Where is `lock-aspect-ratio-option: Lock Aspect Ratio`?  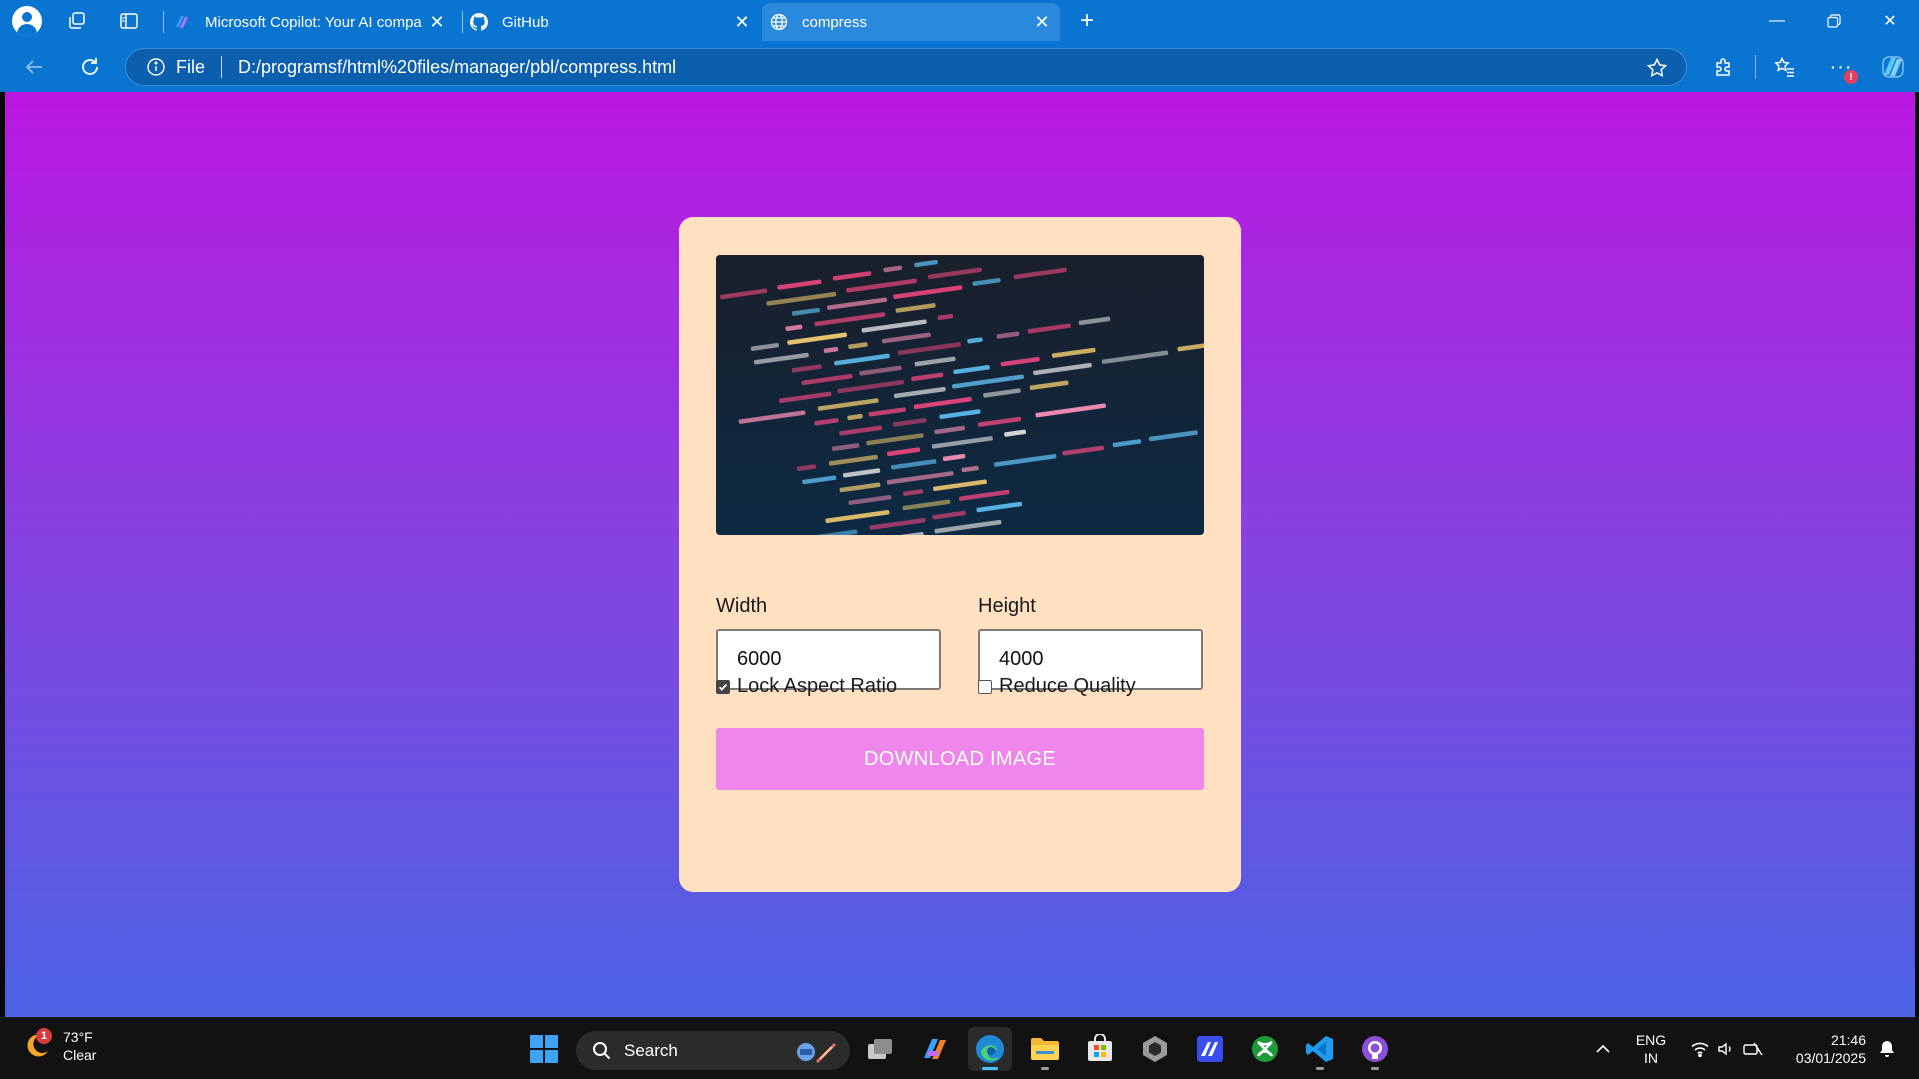 lock-aspect-ratio-option: Lock Aspect Ratio is located at coordinates (806, 686).